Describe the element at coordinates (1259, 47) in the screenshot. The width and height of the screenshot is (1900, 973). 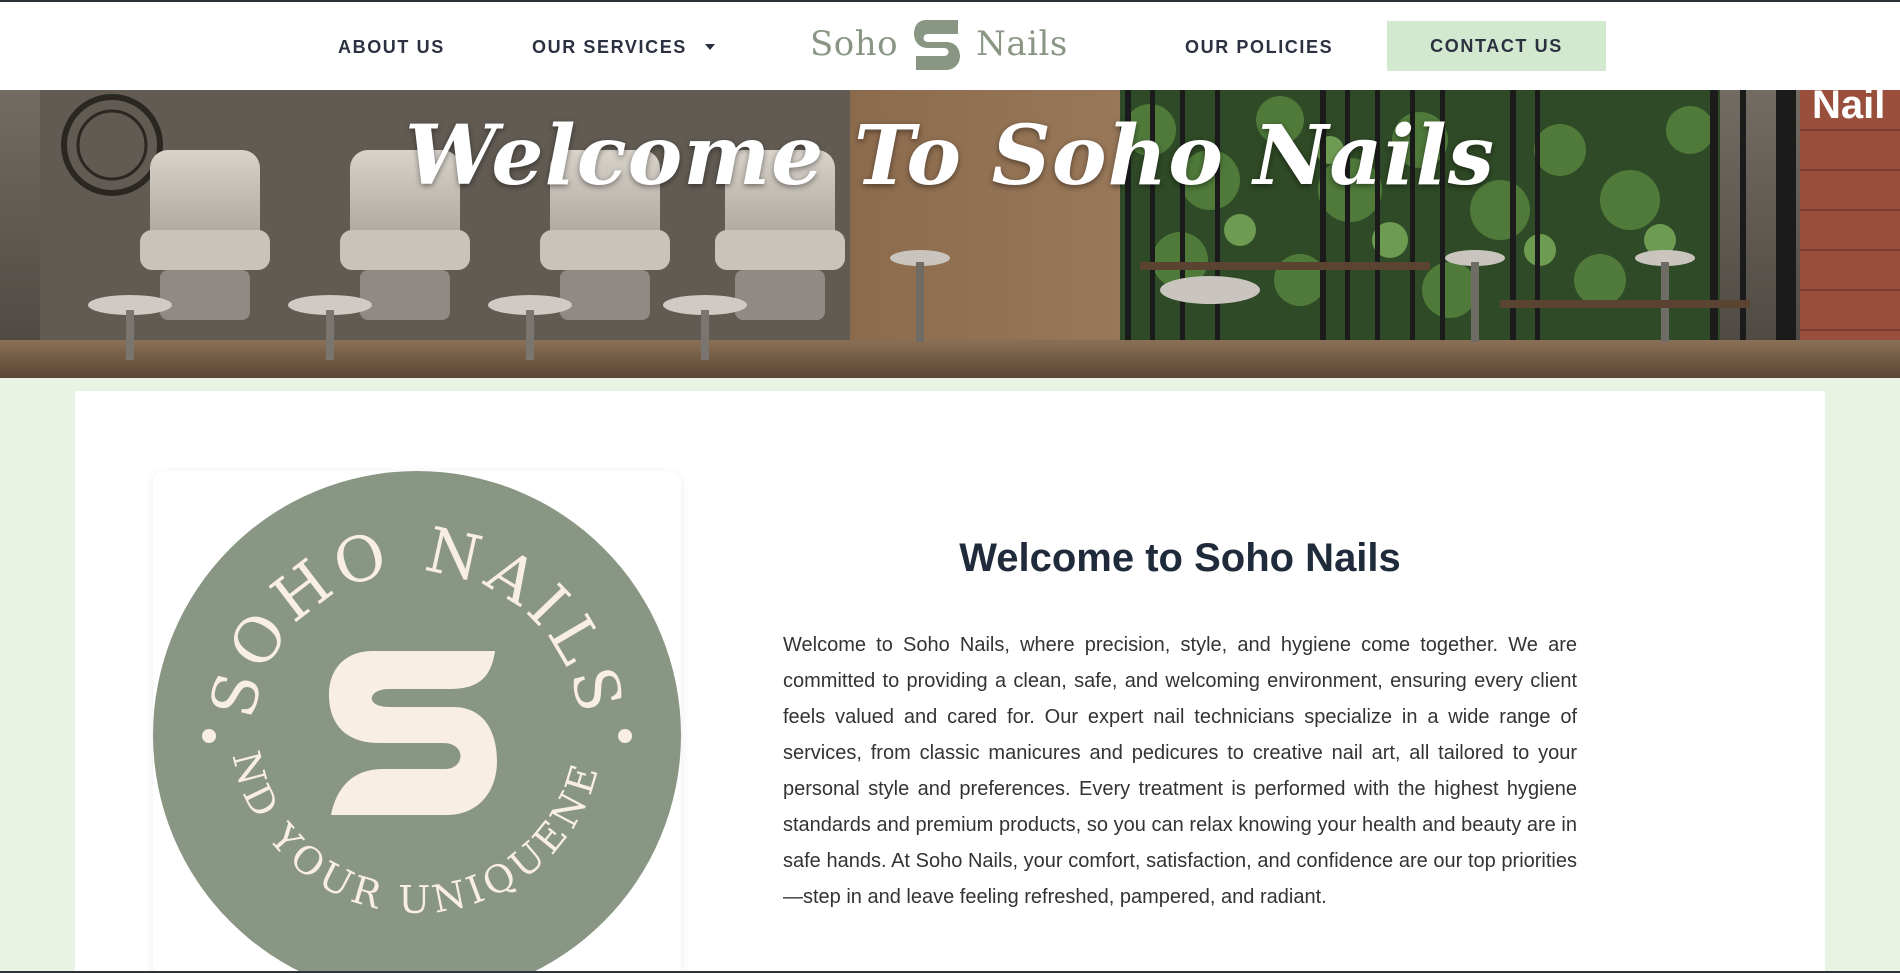
I see `nav-our-policies: OUR POLICIES` at that location.